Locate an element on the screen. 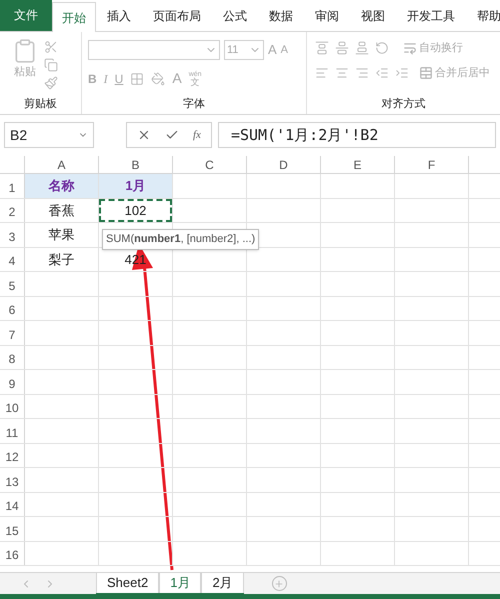 The height and width of the screenshot is (599, 500). group-label: 剪贴板 is located at coordinates (40, 104).